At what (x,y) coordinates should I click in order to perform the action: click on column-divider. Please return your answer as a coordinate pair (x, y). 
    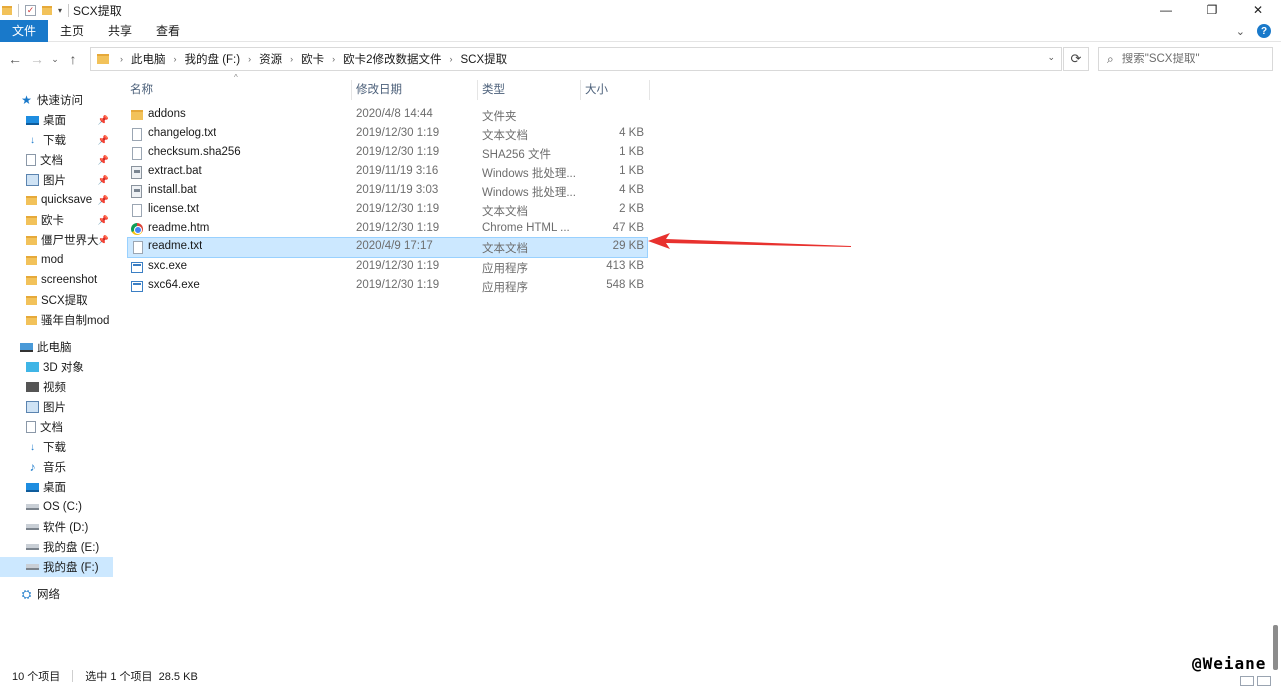
    Looking at the image, I should click on (649, 90).